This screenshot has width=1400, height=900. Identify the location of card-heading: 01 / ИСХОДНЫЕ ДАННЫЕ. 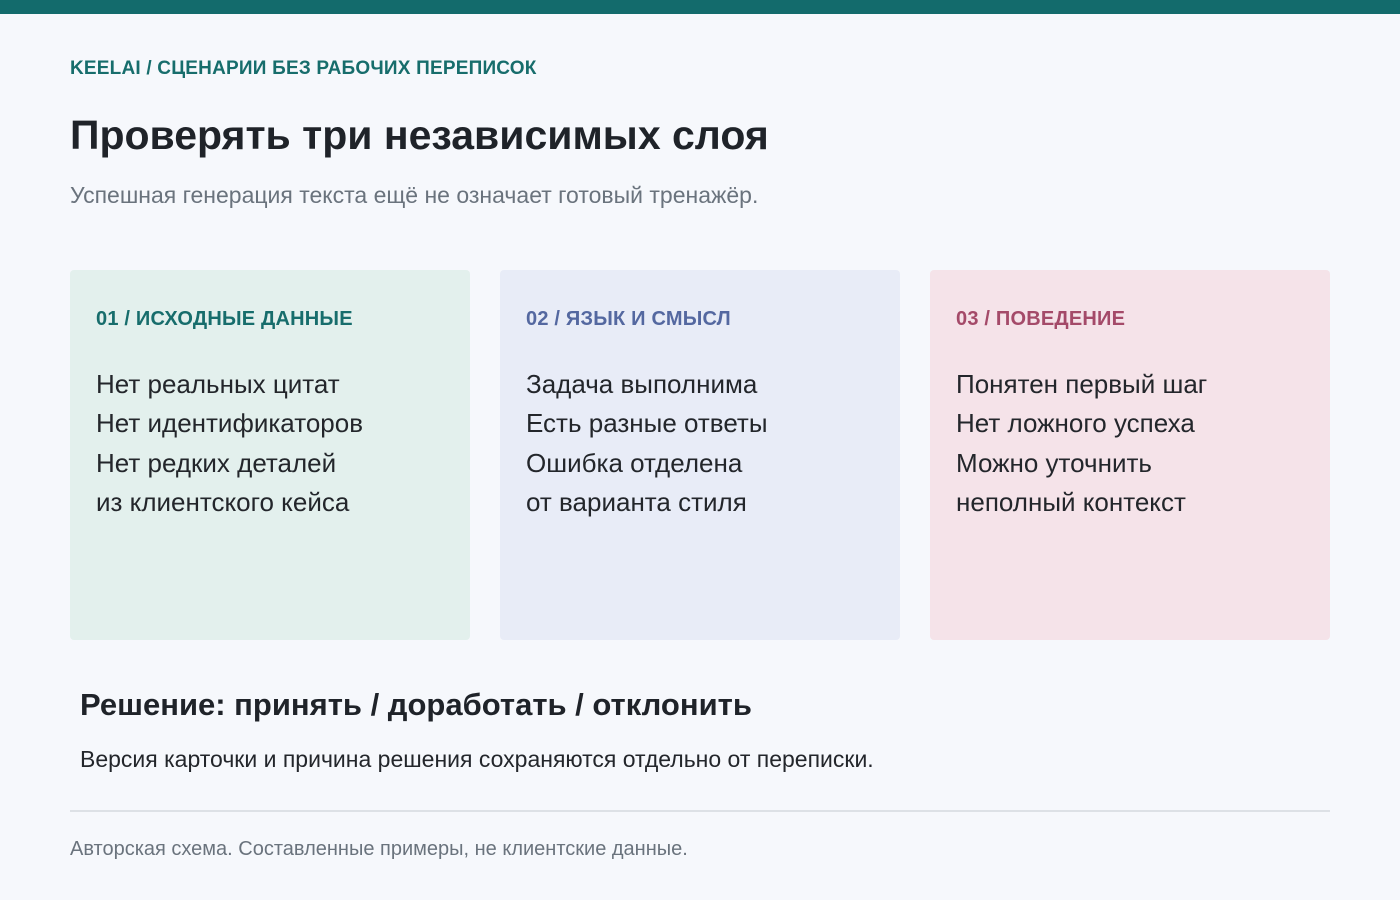
(224, 319).